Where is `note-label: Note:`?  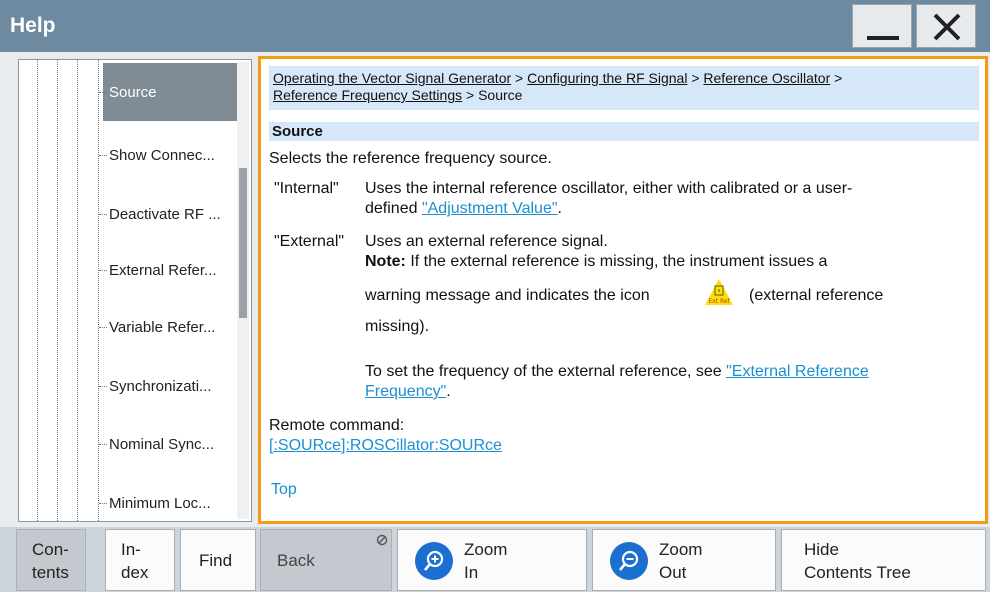
note-label: Note: is located at coordinates (385, 261).